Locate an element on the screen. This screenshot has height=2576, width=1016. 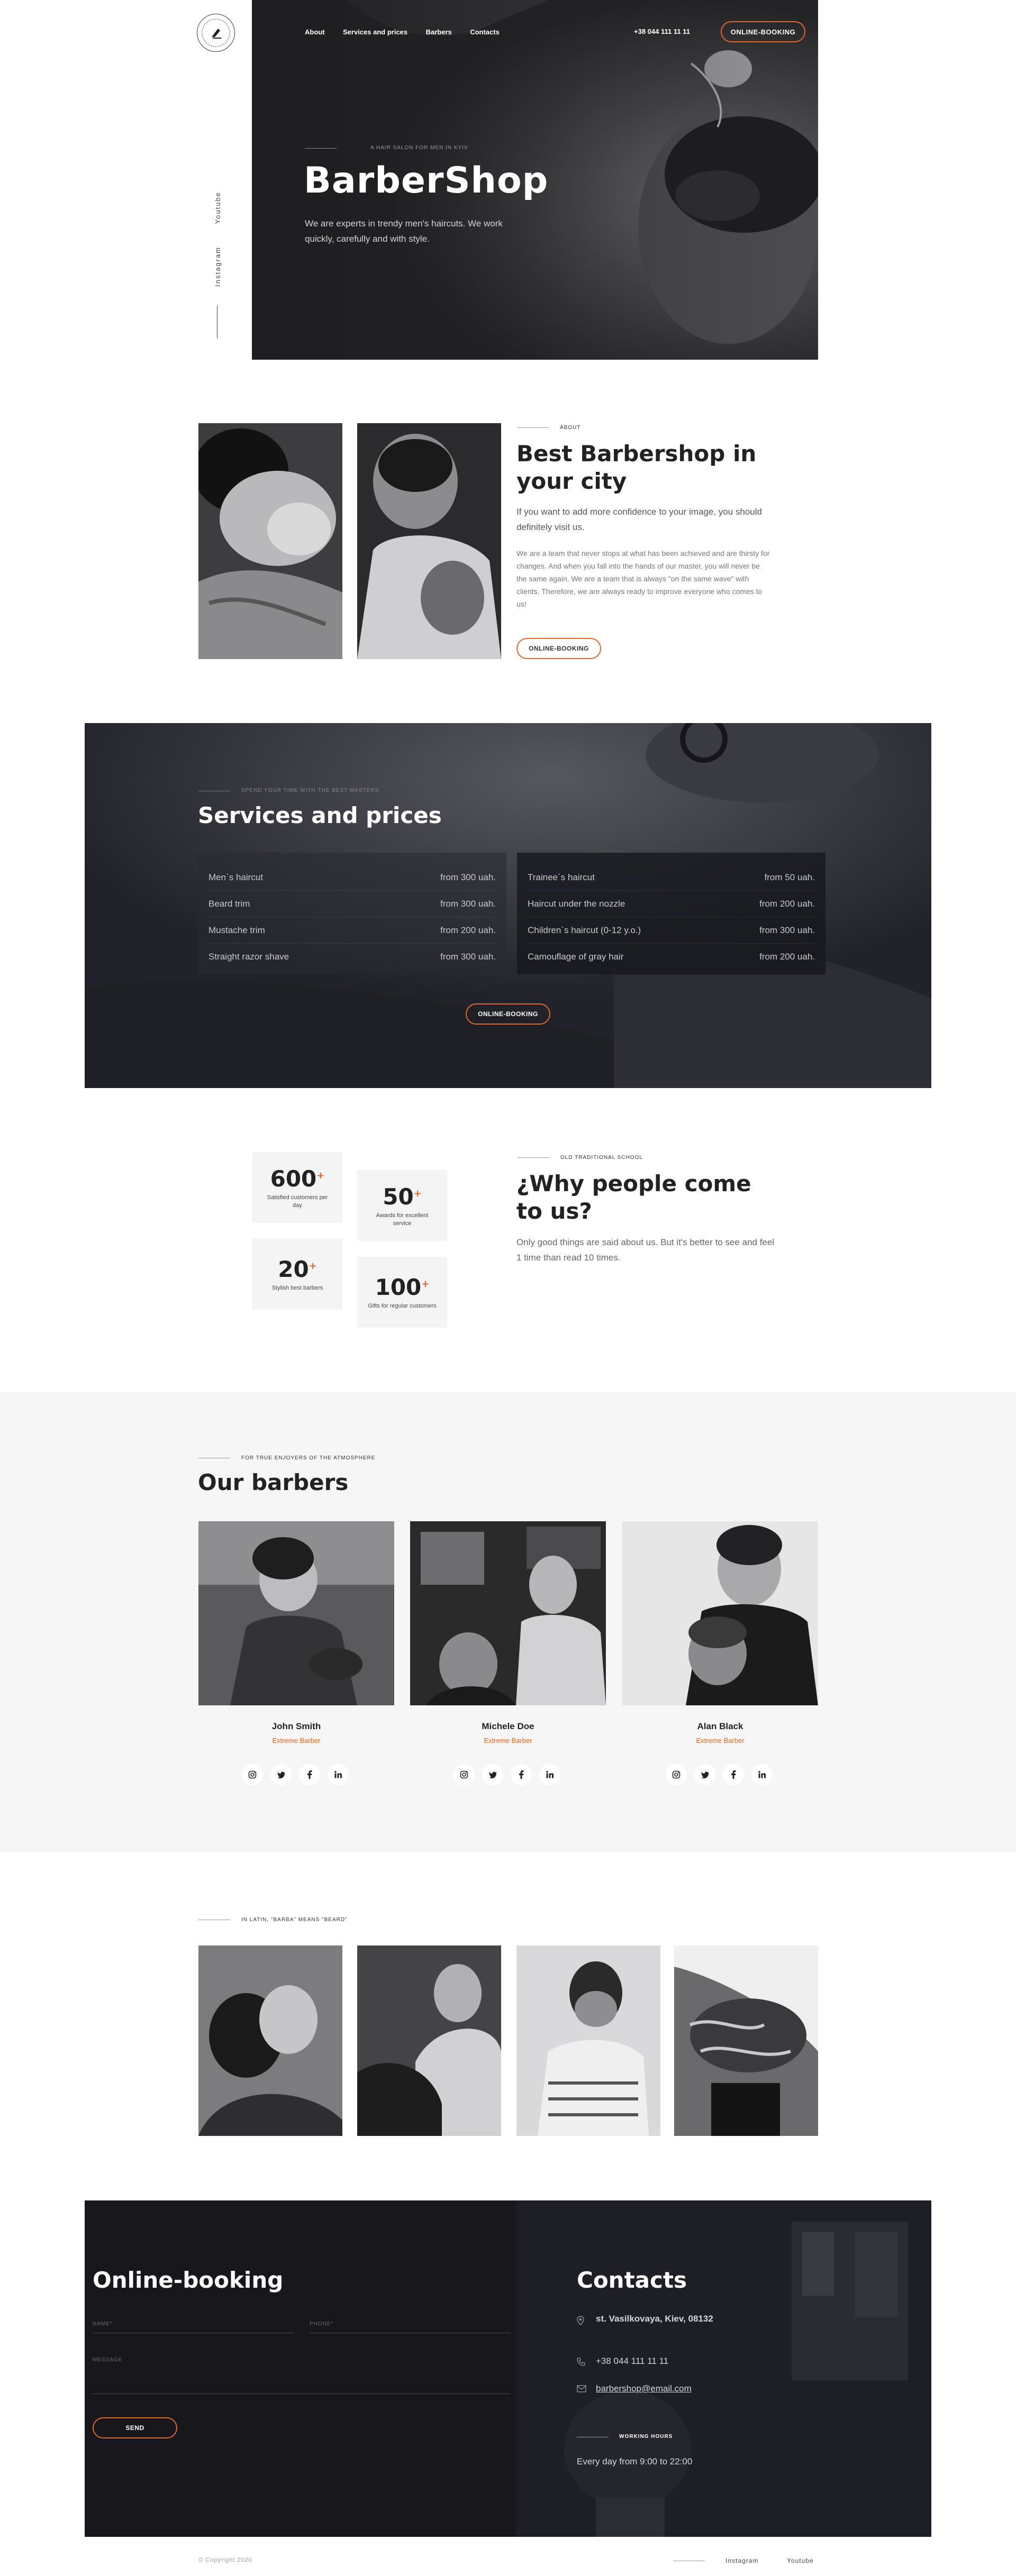
stat-number: 50+ is located at coordinates (402, 1196).